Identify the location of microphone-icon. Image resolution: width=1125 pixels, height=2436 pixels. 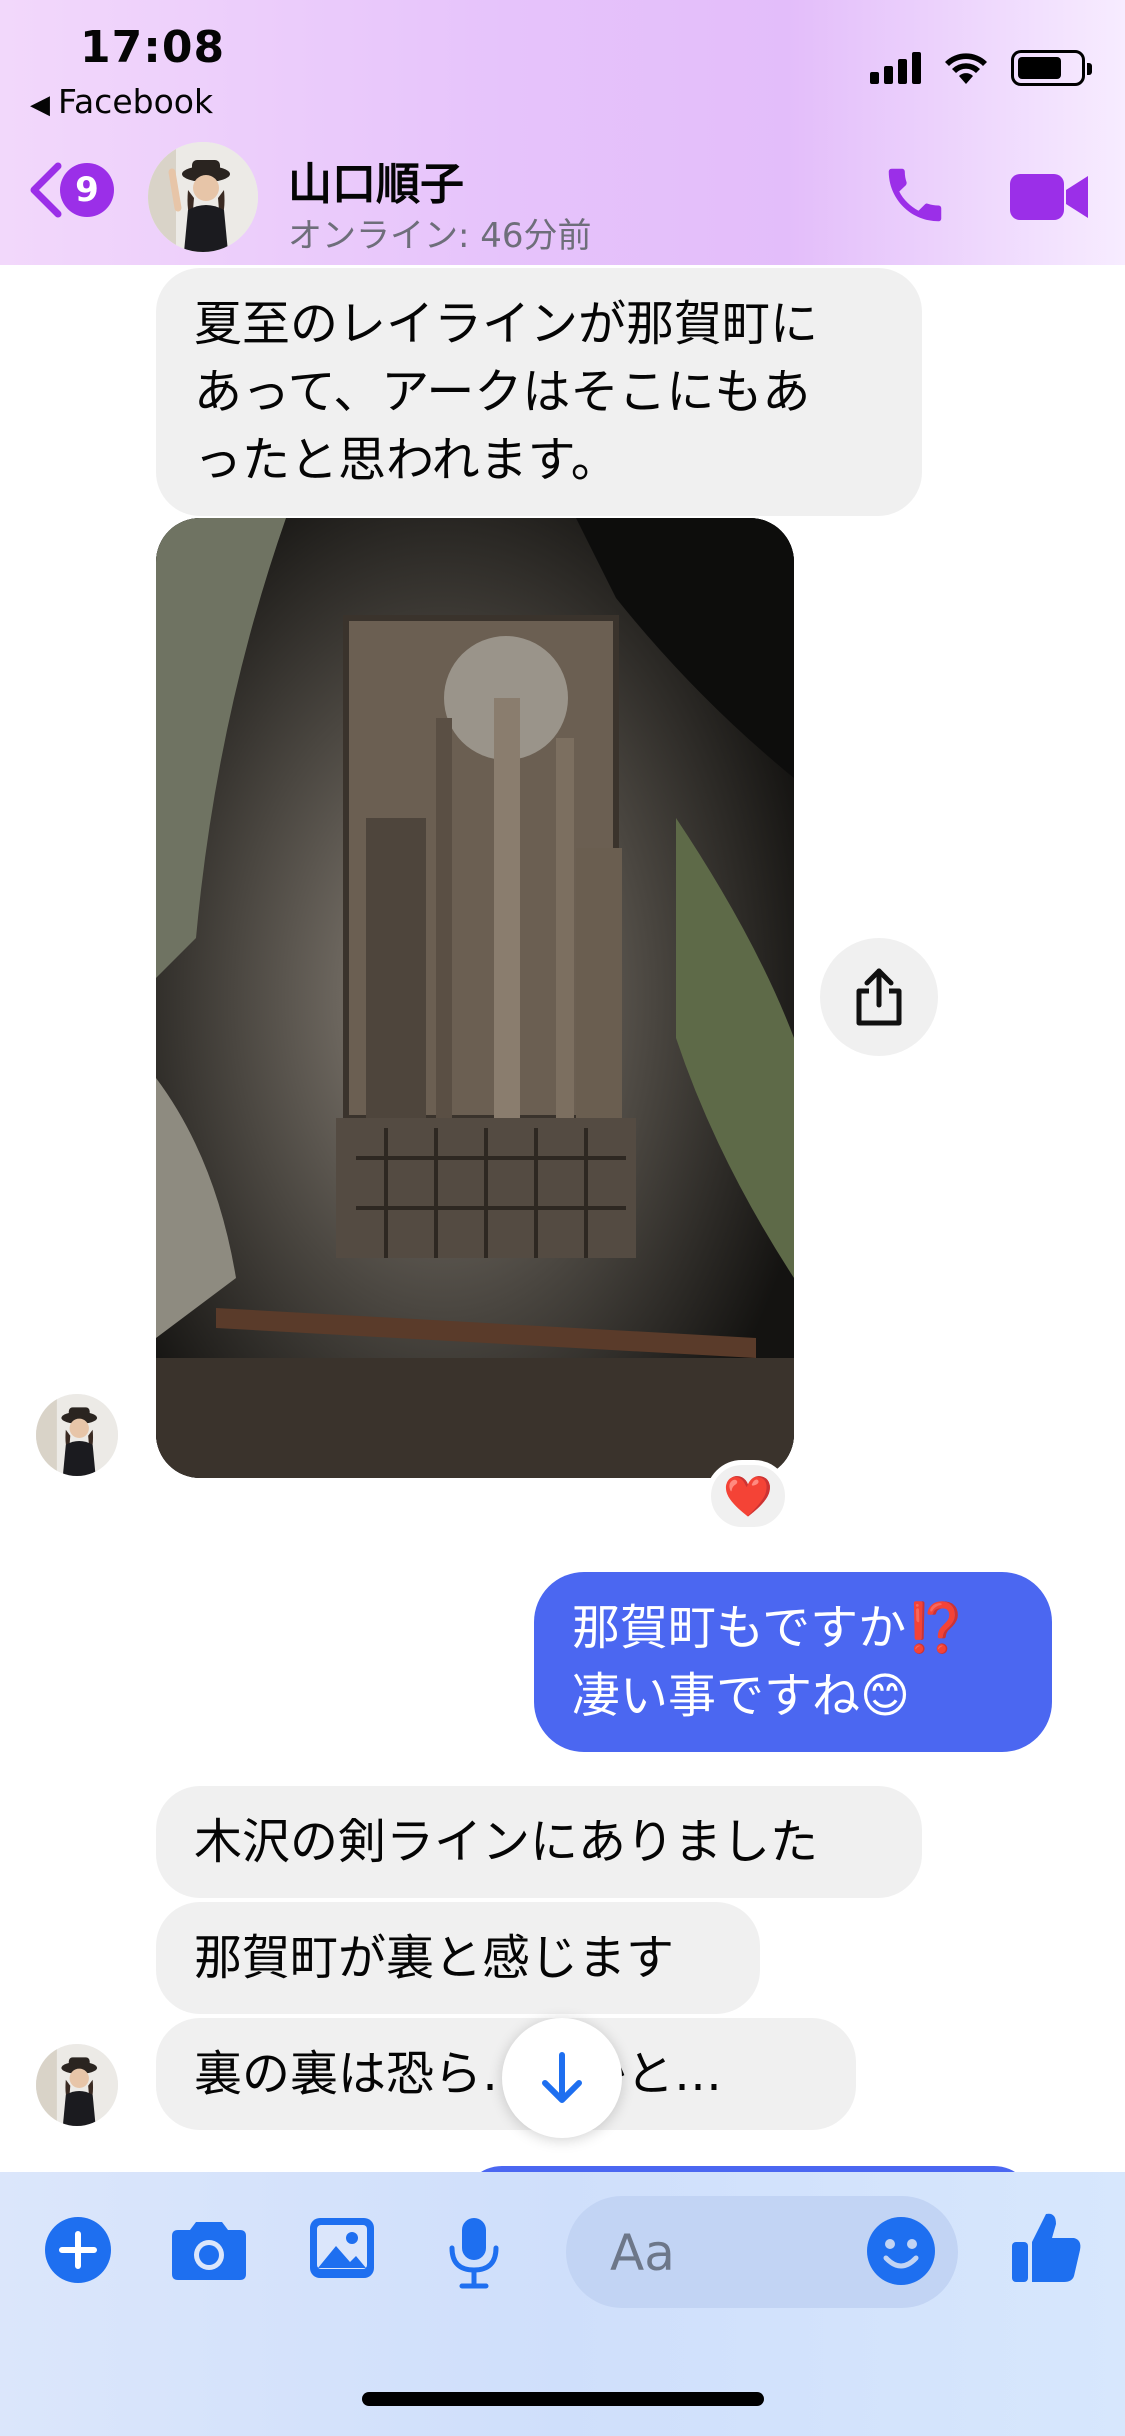
(474, 2253).